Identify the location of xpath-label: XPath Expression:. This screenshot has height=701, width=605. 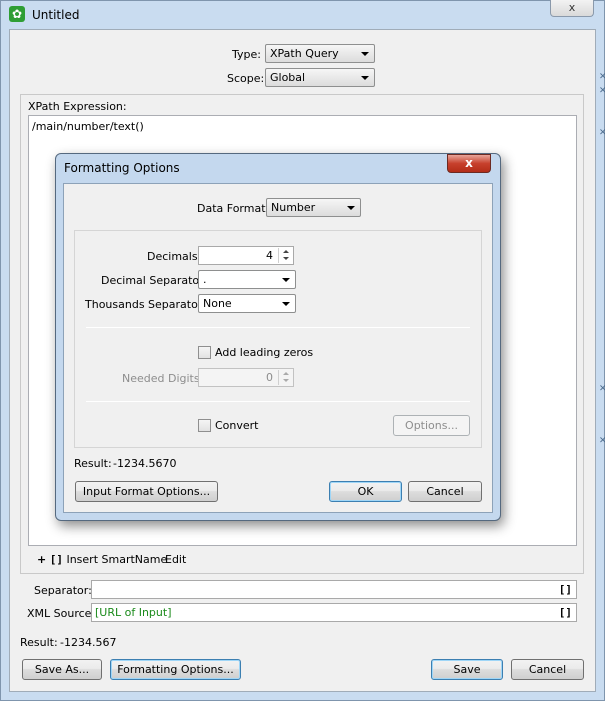
(77, 106).